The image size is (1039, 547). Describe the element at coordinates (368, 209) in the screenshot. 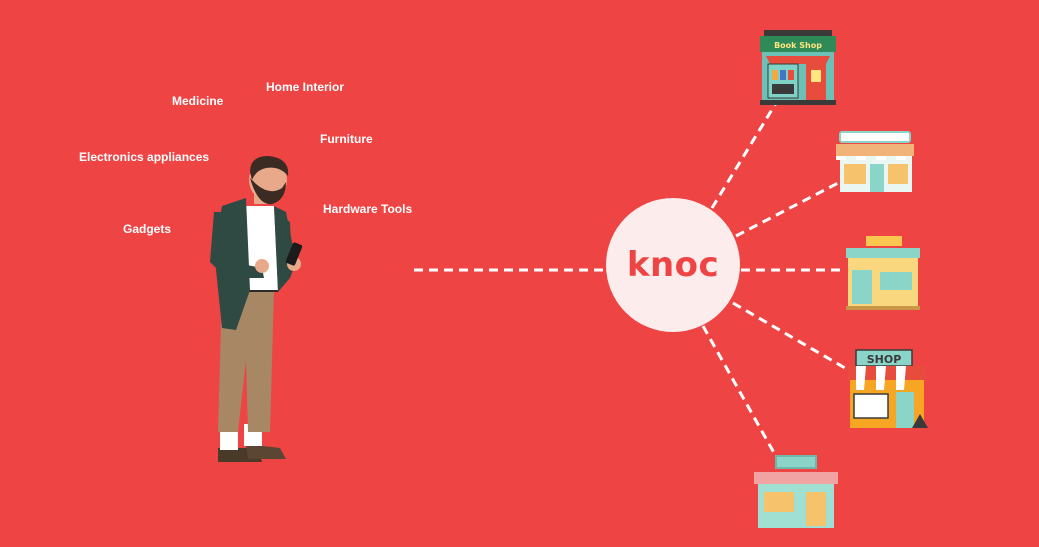

I see `category-hardware-tools: Hardware Tools` at that location.